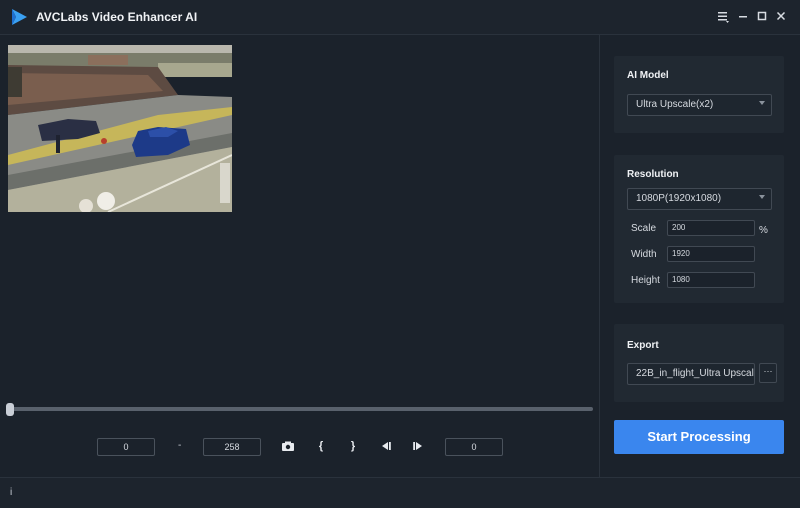  What do you see at coordinates (675, 104) in the screenshot?
I see `ai-model-value: Ultra Upscale(x2)` at bounding box center [675, 104].